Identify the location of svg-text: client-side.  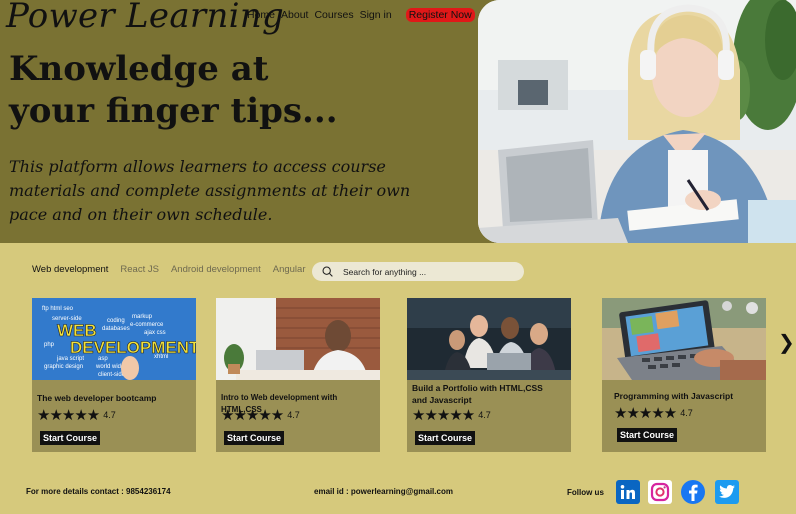
(112, 375).